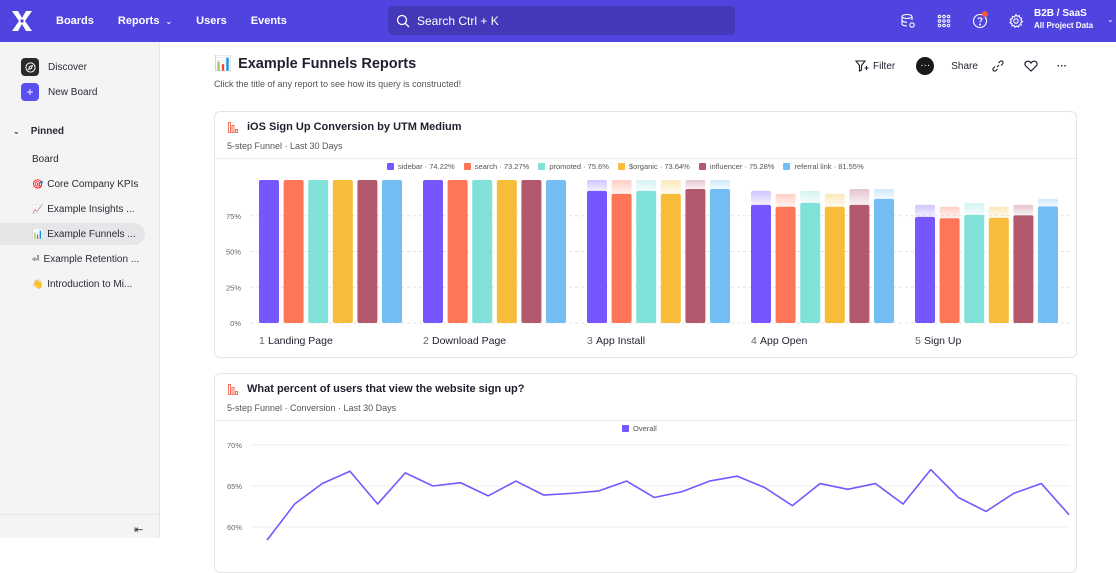  Describe the element at coordinates (1110, 19) in the screenshot. I see `chevron-down-icon: ⌄` at that location.